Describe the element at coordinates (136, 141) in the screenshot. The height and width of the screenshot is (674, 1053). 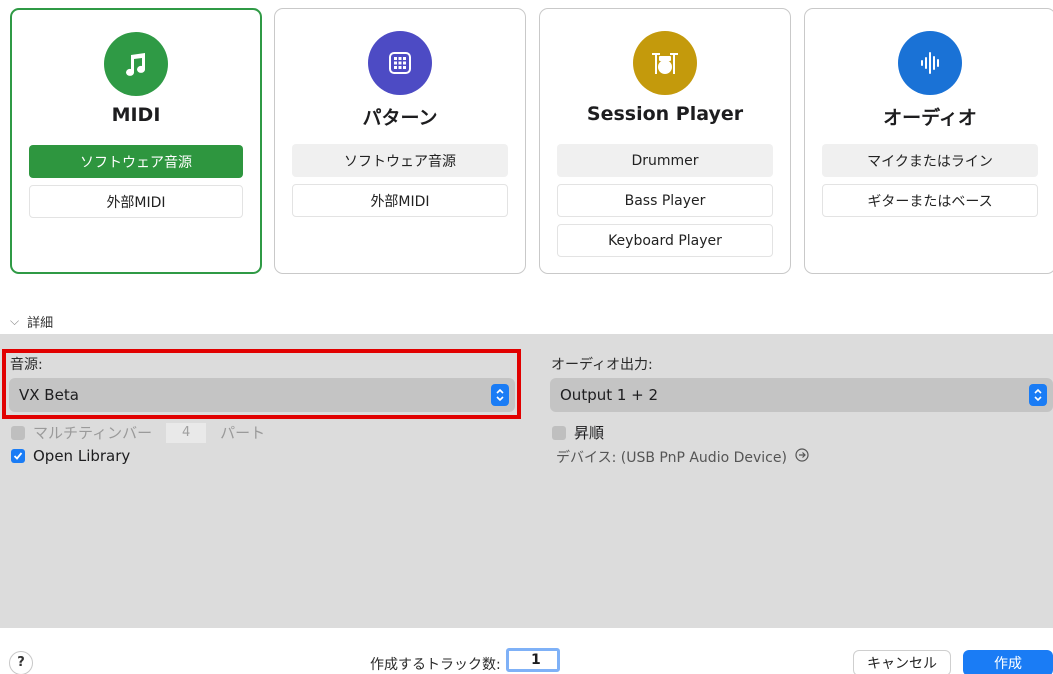
I see `card-midi: MIDI ソフトウェア音源 外部MIDI` at that location.